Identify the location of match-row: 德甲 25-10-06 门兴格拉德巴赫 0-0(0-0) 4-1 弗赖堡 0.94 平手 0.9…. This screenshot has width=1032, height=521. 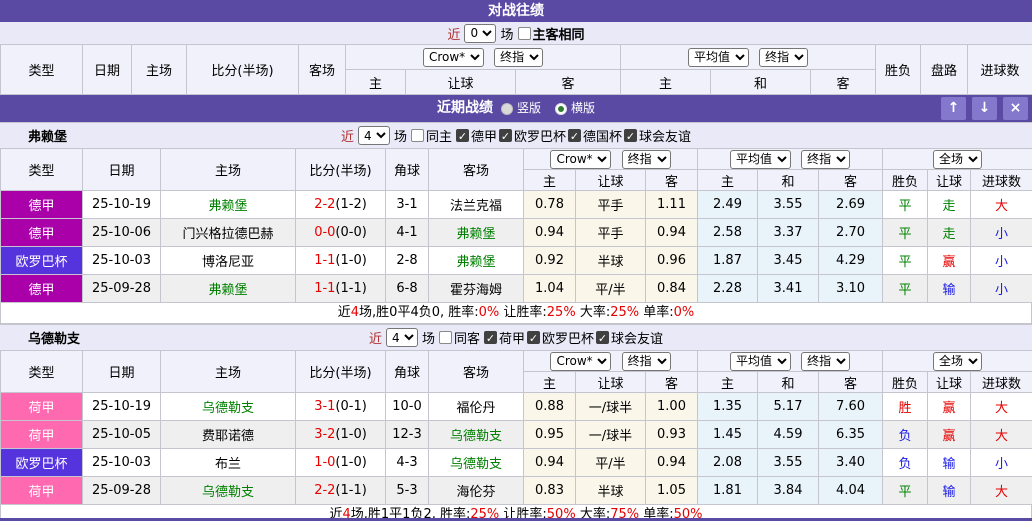
(516, 232).